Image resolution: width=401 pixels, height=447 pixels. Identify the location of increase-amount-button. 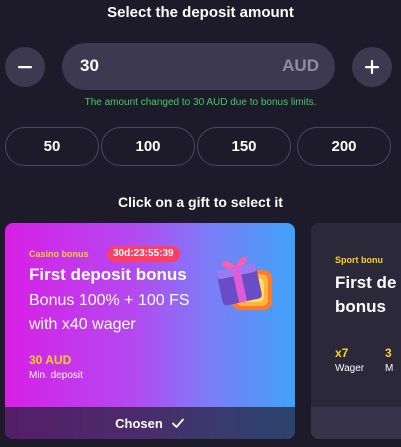
(372, 67).